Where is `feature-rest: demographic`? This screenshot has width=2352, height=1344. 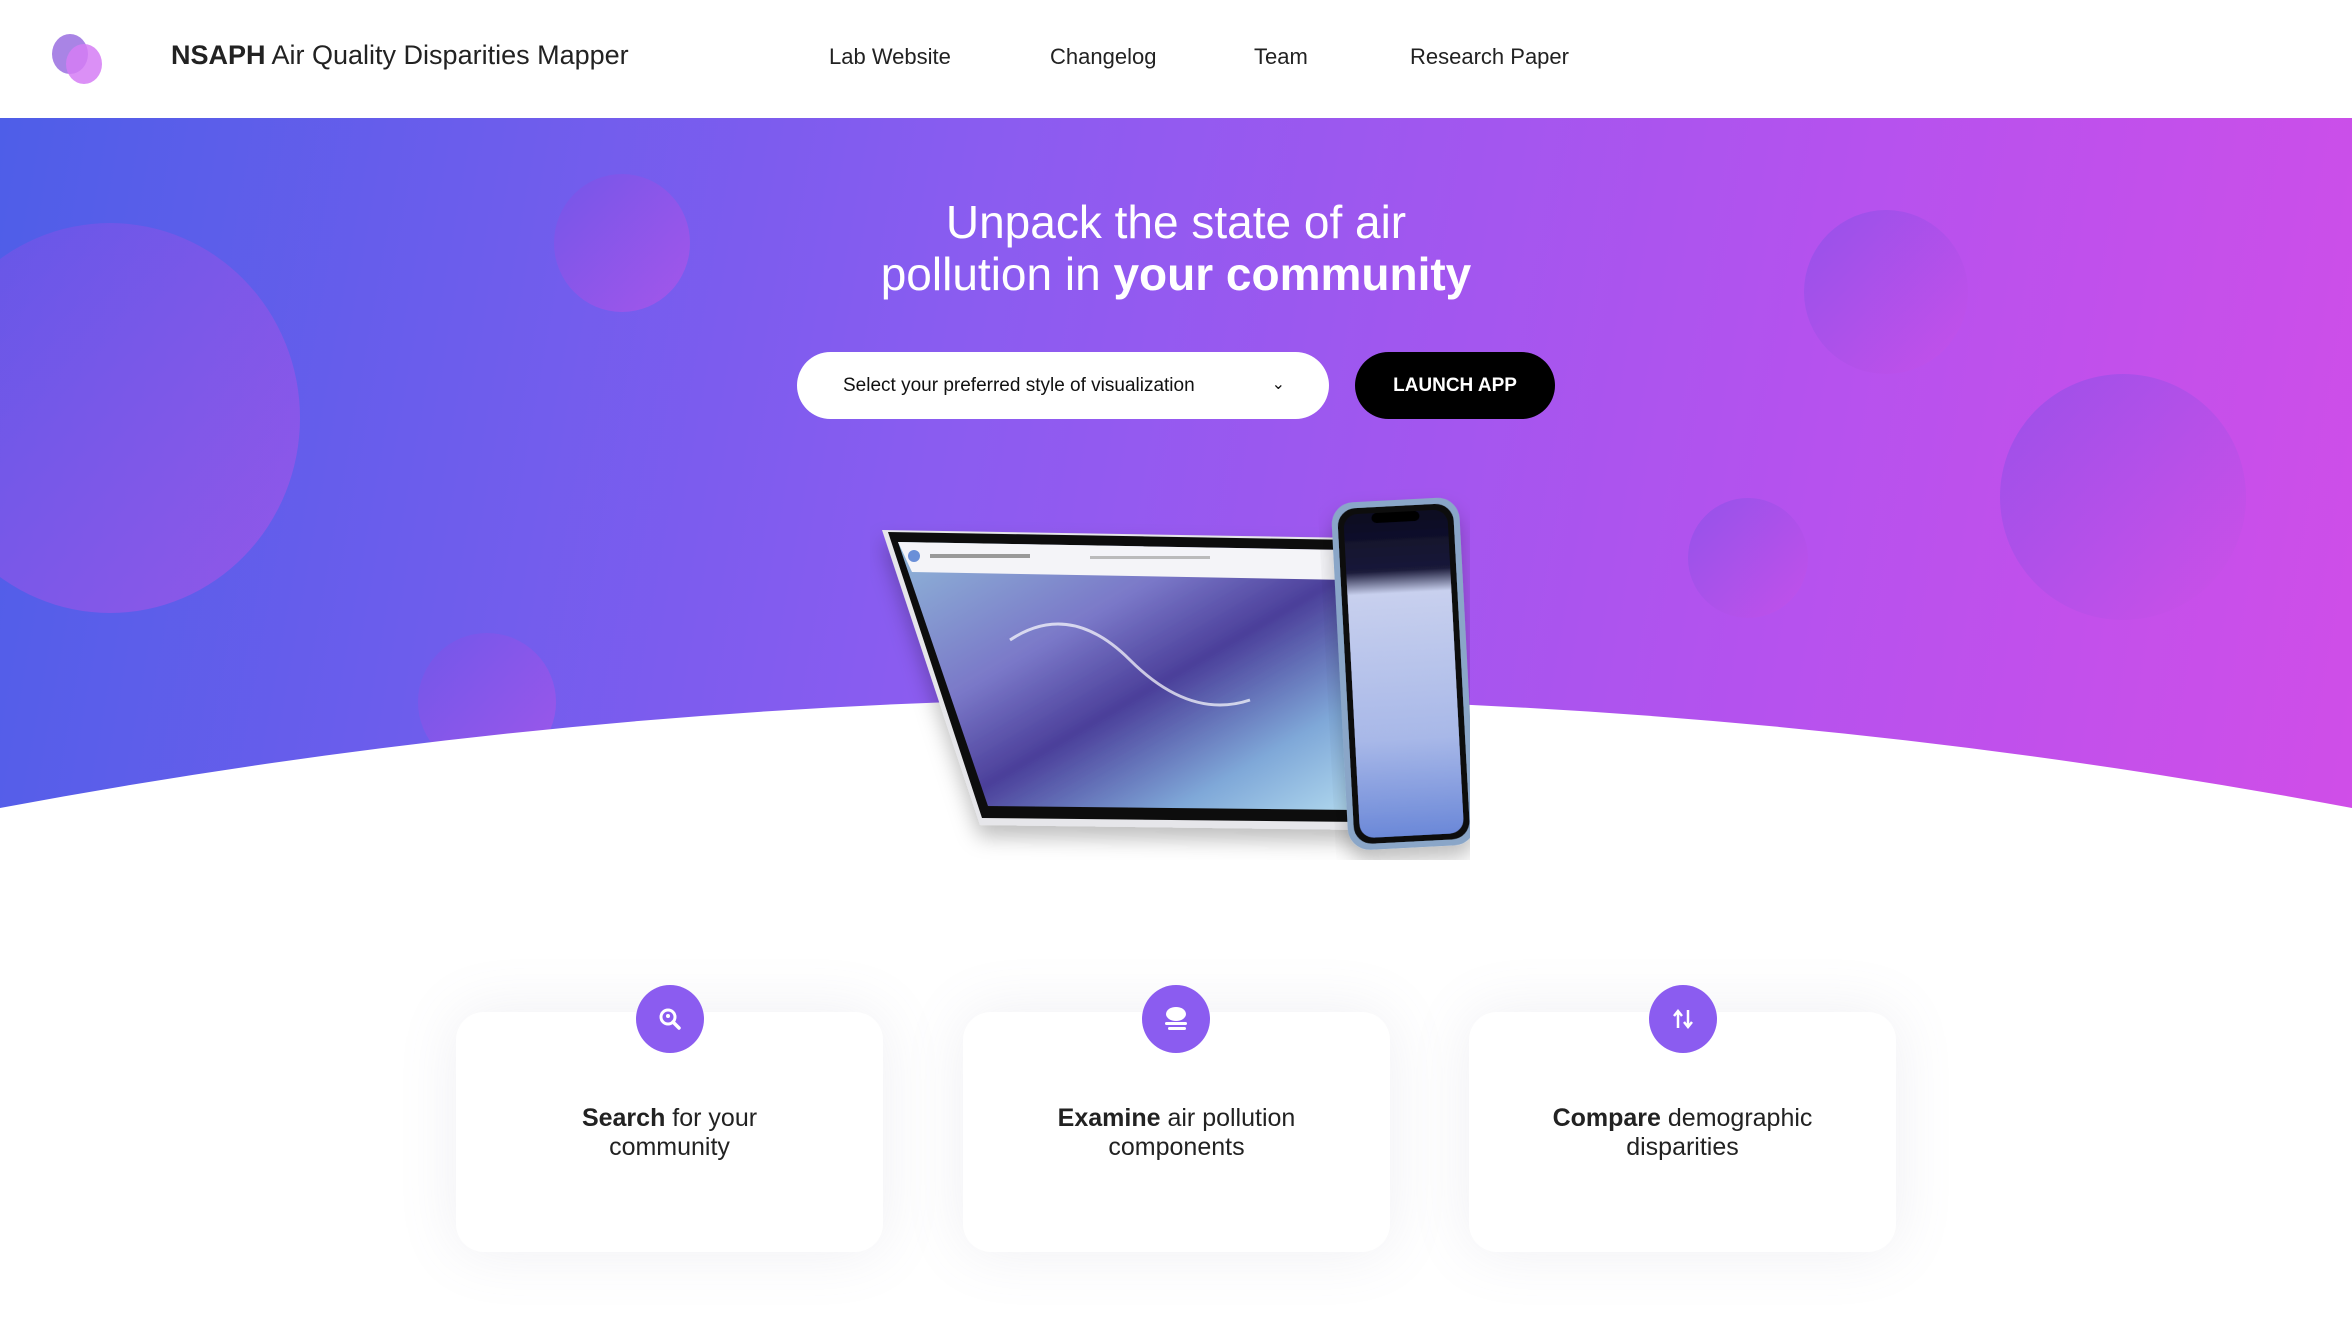
feature-rest: demographic is located at coordinates (1736, 1118).